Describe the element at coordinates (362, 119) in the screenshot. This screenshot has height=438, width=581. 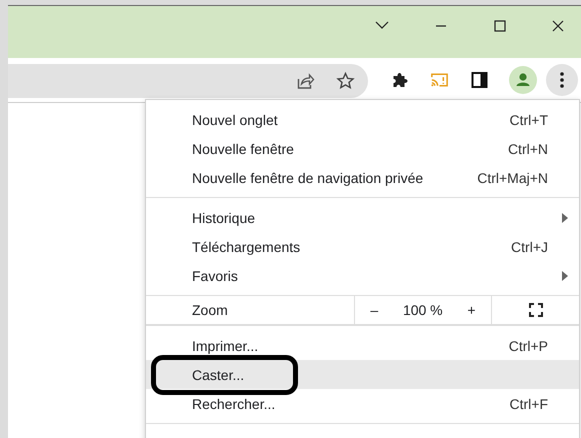
I see `menu-item: Nouvel onglet Ctrl+T` at that location.